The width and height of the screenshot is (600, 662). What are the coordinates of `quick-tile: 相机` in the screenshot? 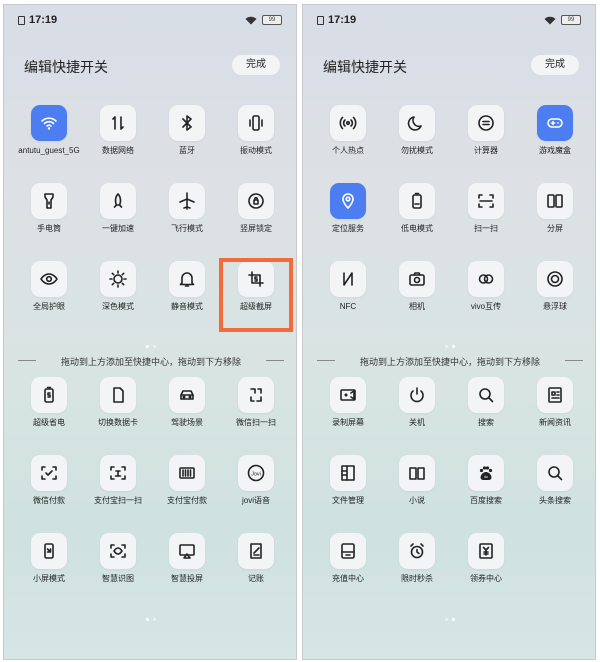 It's located at (417, 286).